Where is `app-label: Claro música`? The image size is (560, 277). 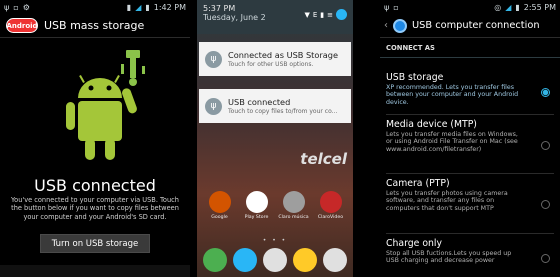 app-label: Claro música is located at coordinates (293, 217).